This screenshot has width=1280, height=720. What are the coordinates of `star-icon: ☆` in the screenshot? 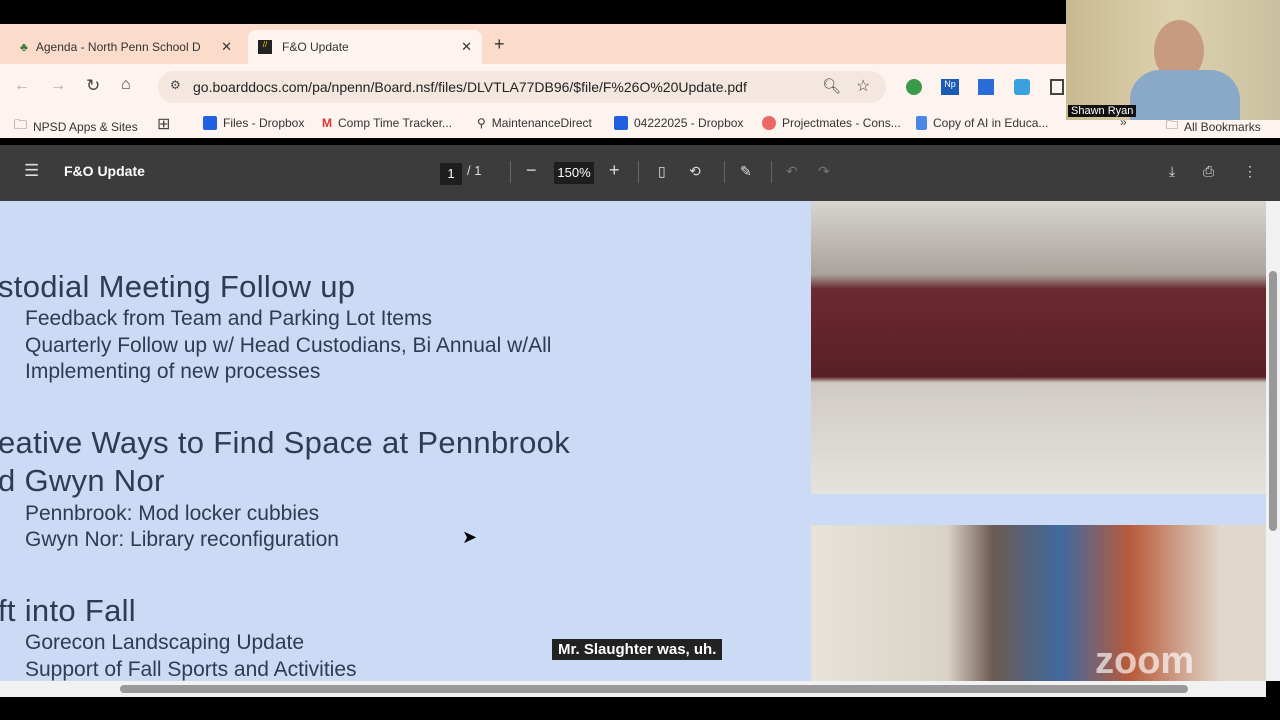 It's located at (863, 86).